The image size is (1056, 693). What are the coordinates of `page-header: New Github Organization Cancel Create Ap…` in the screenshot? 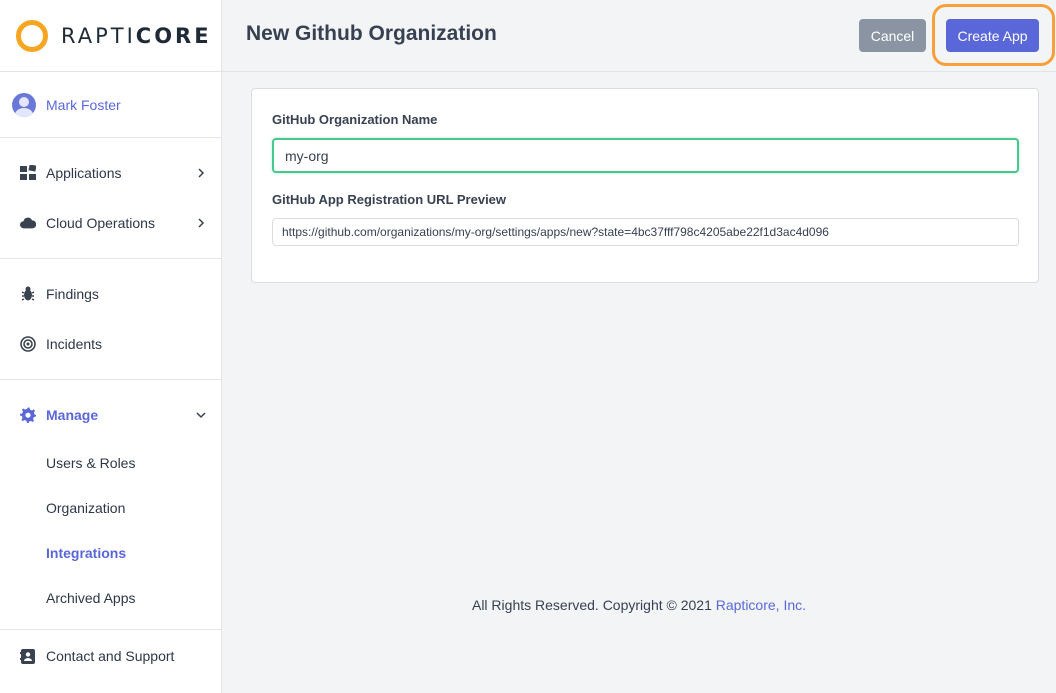 It's located at (639, 36).